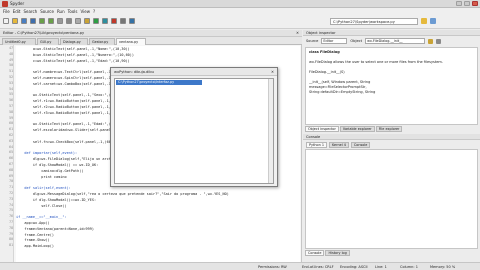 Image resolution: width=480 pixels, height=270 pixels. I want to click on menu-search: Search, so click(30, 11).